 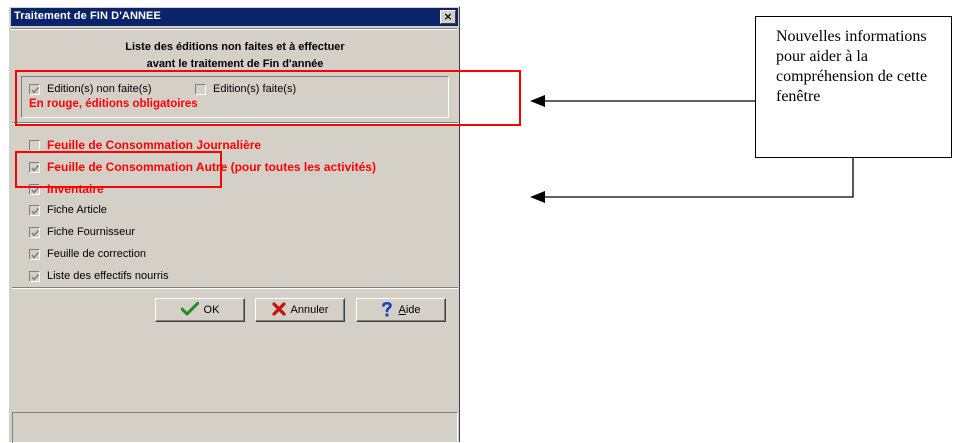 What do you see at coordinates (642, 101) in the screenshot?
I see `arrow-to-filters` at bounding box center [642, 101].